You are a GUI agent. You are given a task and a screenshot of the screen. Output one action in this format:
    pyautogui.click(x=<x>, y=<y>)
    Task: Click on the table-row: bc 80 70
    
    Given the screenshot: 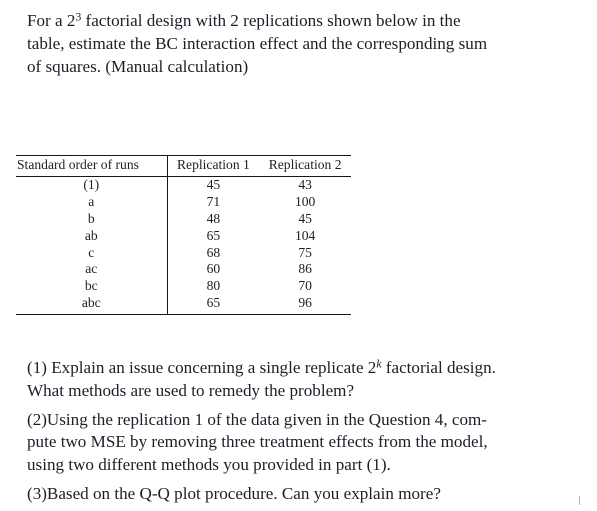 What is the action you would take?
    pyautogui.click(x=183, y=286)
    